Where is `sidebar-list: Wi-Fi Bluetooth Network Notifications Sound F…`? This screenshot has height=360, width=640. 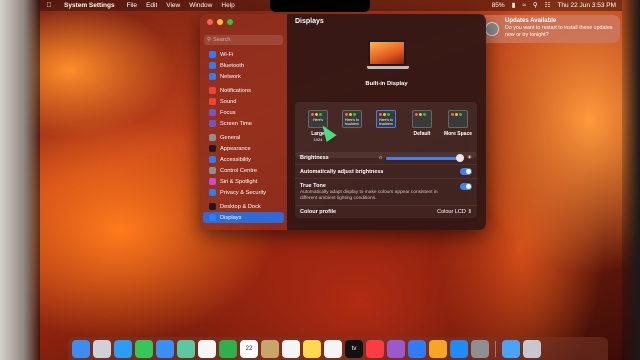 sidebar-list: Wi-Fi Bluetooth Network Notifications Sound F… is located at coordinates (243, 136).